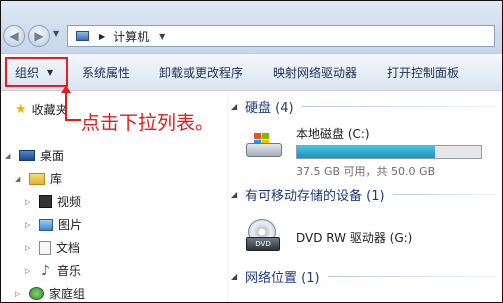 Image resolution: width=503 pixels, height=303 pixels. Describe the element at coordinates (264, 150) in the screenshot. I see `hard-disk-body` at that location.